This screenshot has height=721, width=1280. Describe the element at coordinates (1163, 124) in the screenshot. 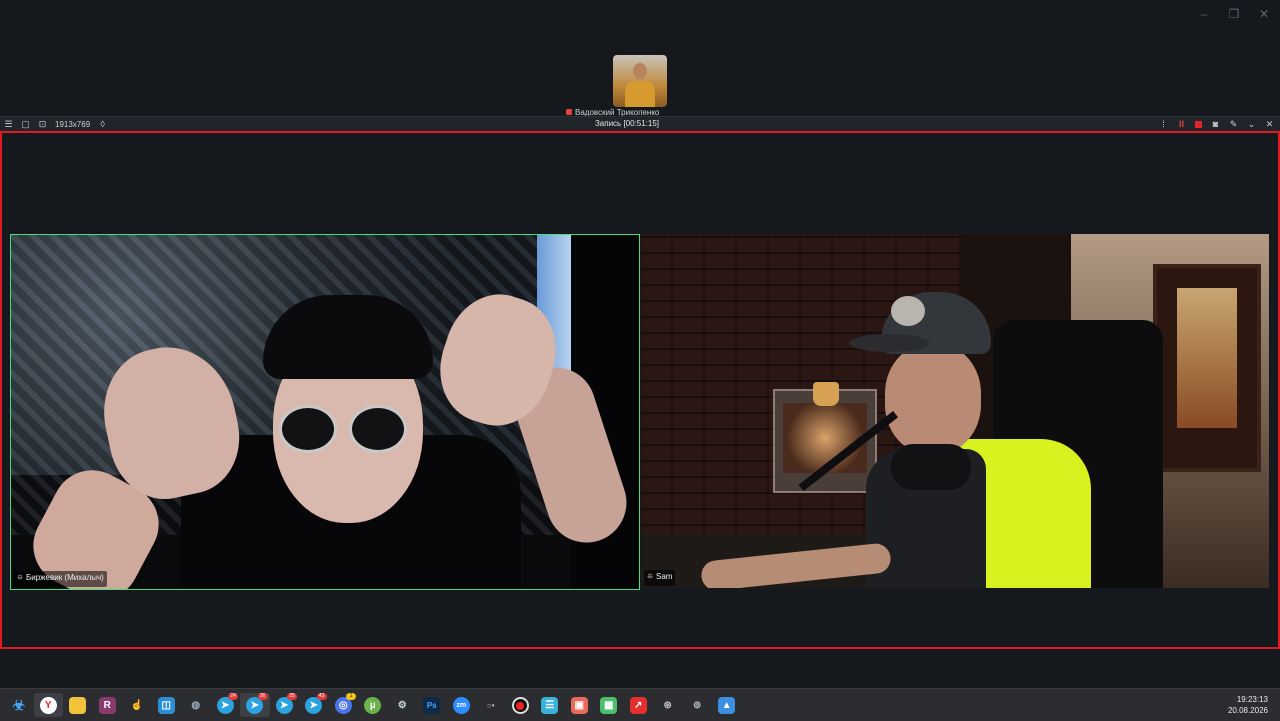

I see `level-meter-icon: ⁞` at that location.